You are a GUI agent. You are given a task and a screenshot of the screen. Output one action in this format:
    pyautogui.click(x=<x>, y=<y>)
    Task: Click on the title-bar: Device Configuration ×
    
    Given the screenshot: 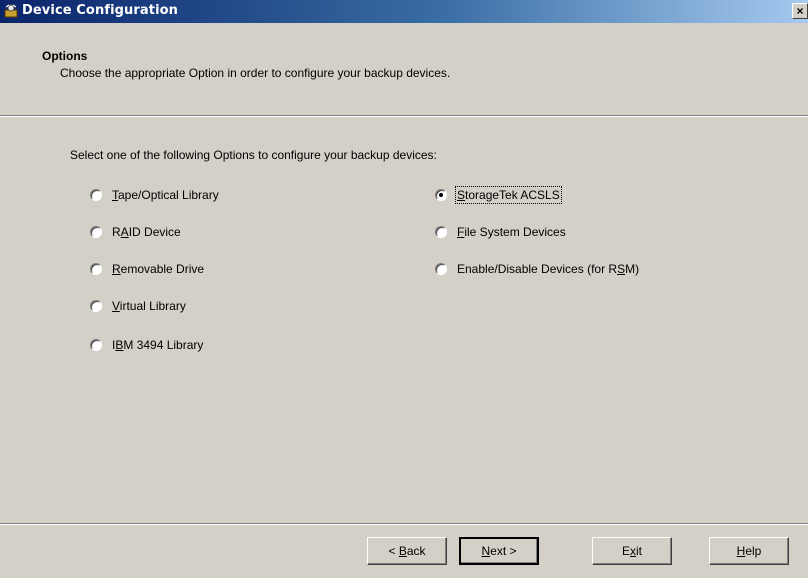 What is the action you would take?
    pyautogui.click(x=404, y=11)
    